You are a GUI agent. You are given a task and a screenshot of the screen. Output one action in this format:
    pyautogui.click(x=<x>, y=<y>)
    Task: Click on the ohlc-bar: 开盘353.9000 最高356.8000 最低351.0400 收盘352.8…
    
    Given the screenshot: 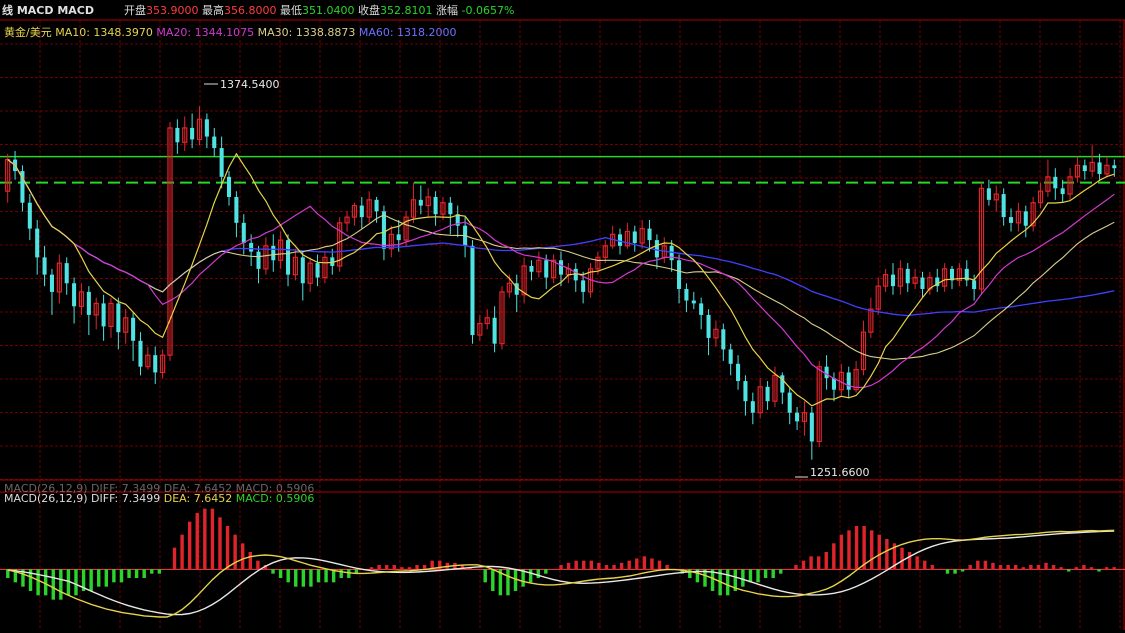 What is the action you would take?
    pyautogui.click(x=319, y=10)
    